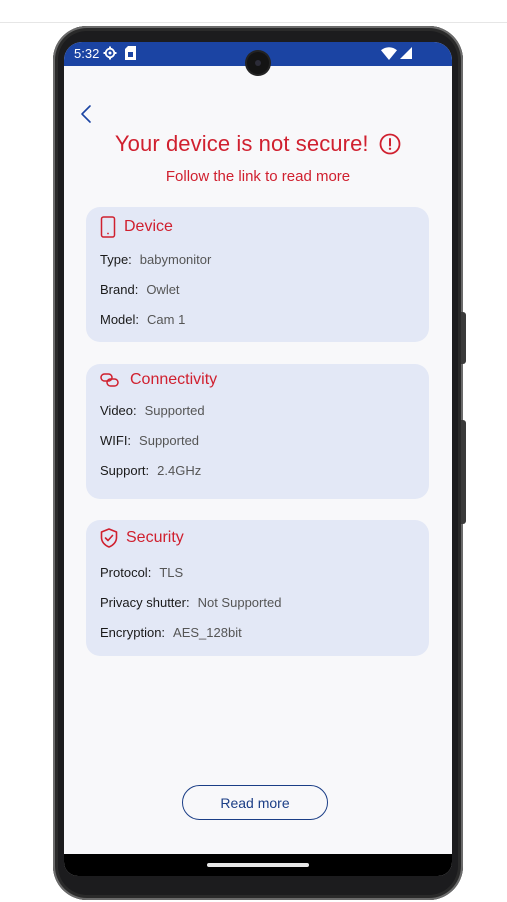 Image resolution: width=507 pixels, height=902 pixels. Describe the element at coordinates (163, 289) in the screenshot. I see `row-value: Owlet` at that location.